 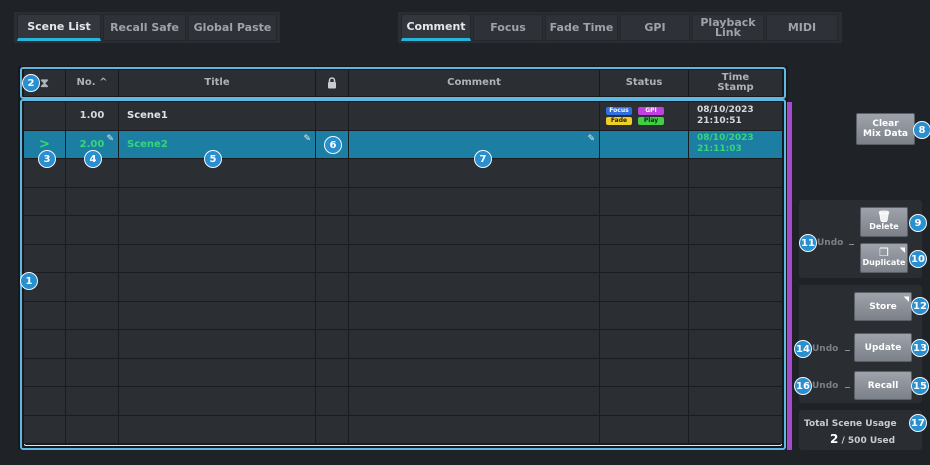 I want to click on header-timestamp: Time Stamp, so click(x=735, y=83).